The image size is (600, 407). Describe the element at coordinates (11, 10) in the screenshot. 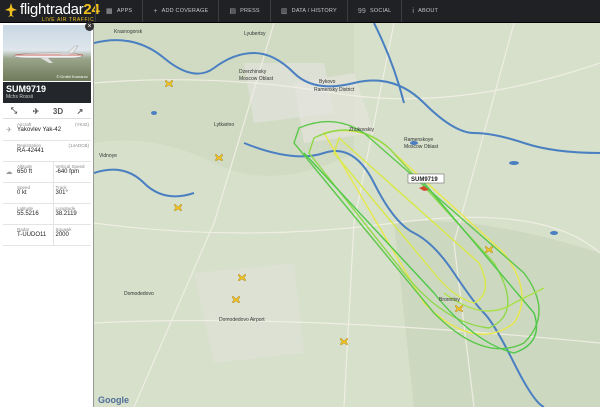

I see `logo-plane-icon` at that location.